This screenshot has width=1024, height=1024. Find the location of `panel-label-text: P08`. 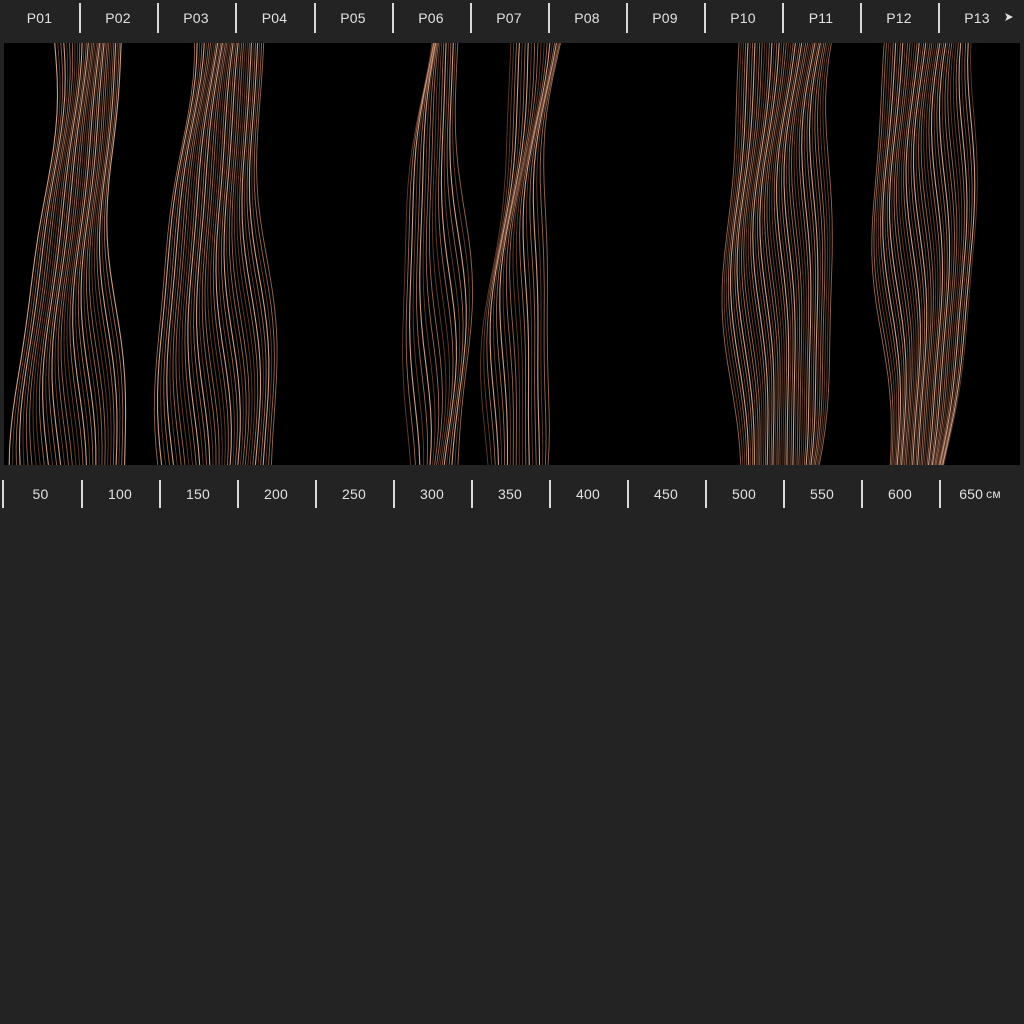

panel-label-text: P08 is located at coordinates (587, 18).